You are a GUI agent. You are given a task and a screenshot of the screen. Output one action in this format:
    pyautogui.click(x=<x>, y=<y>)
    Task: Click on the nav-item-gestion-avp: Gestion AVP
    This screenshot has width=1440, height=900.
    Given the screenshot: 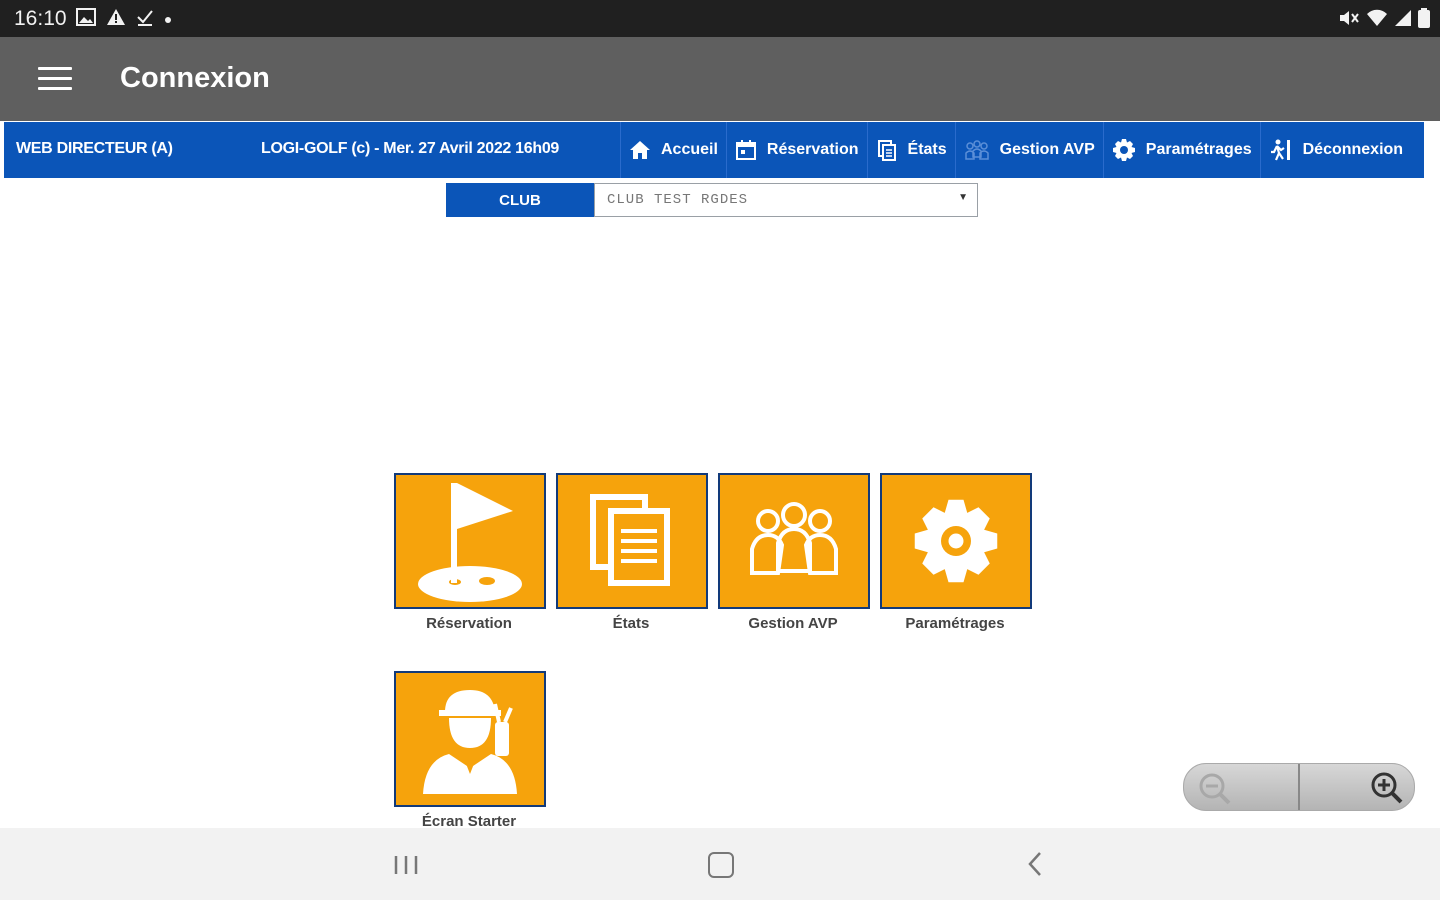 What is the action you would take?
    pyautogui.click(x=1028, y=150)
    